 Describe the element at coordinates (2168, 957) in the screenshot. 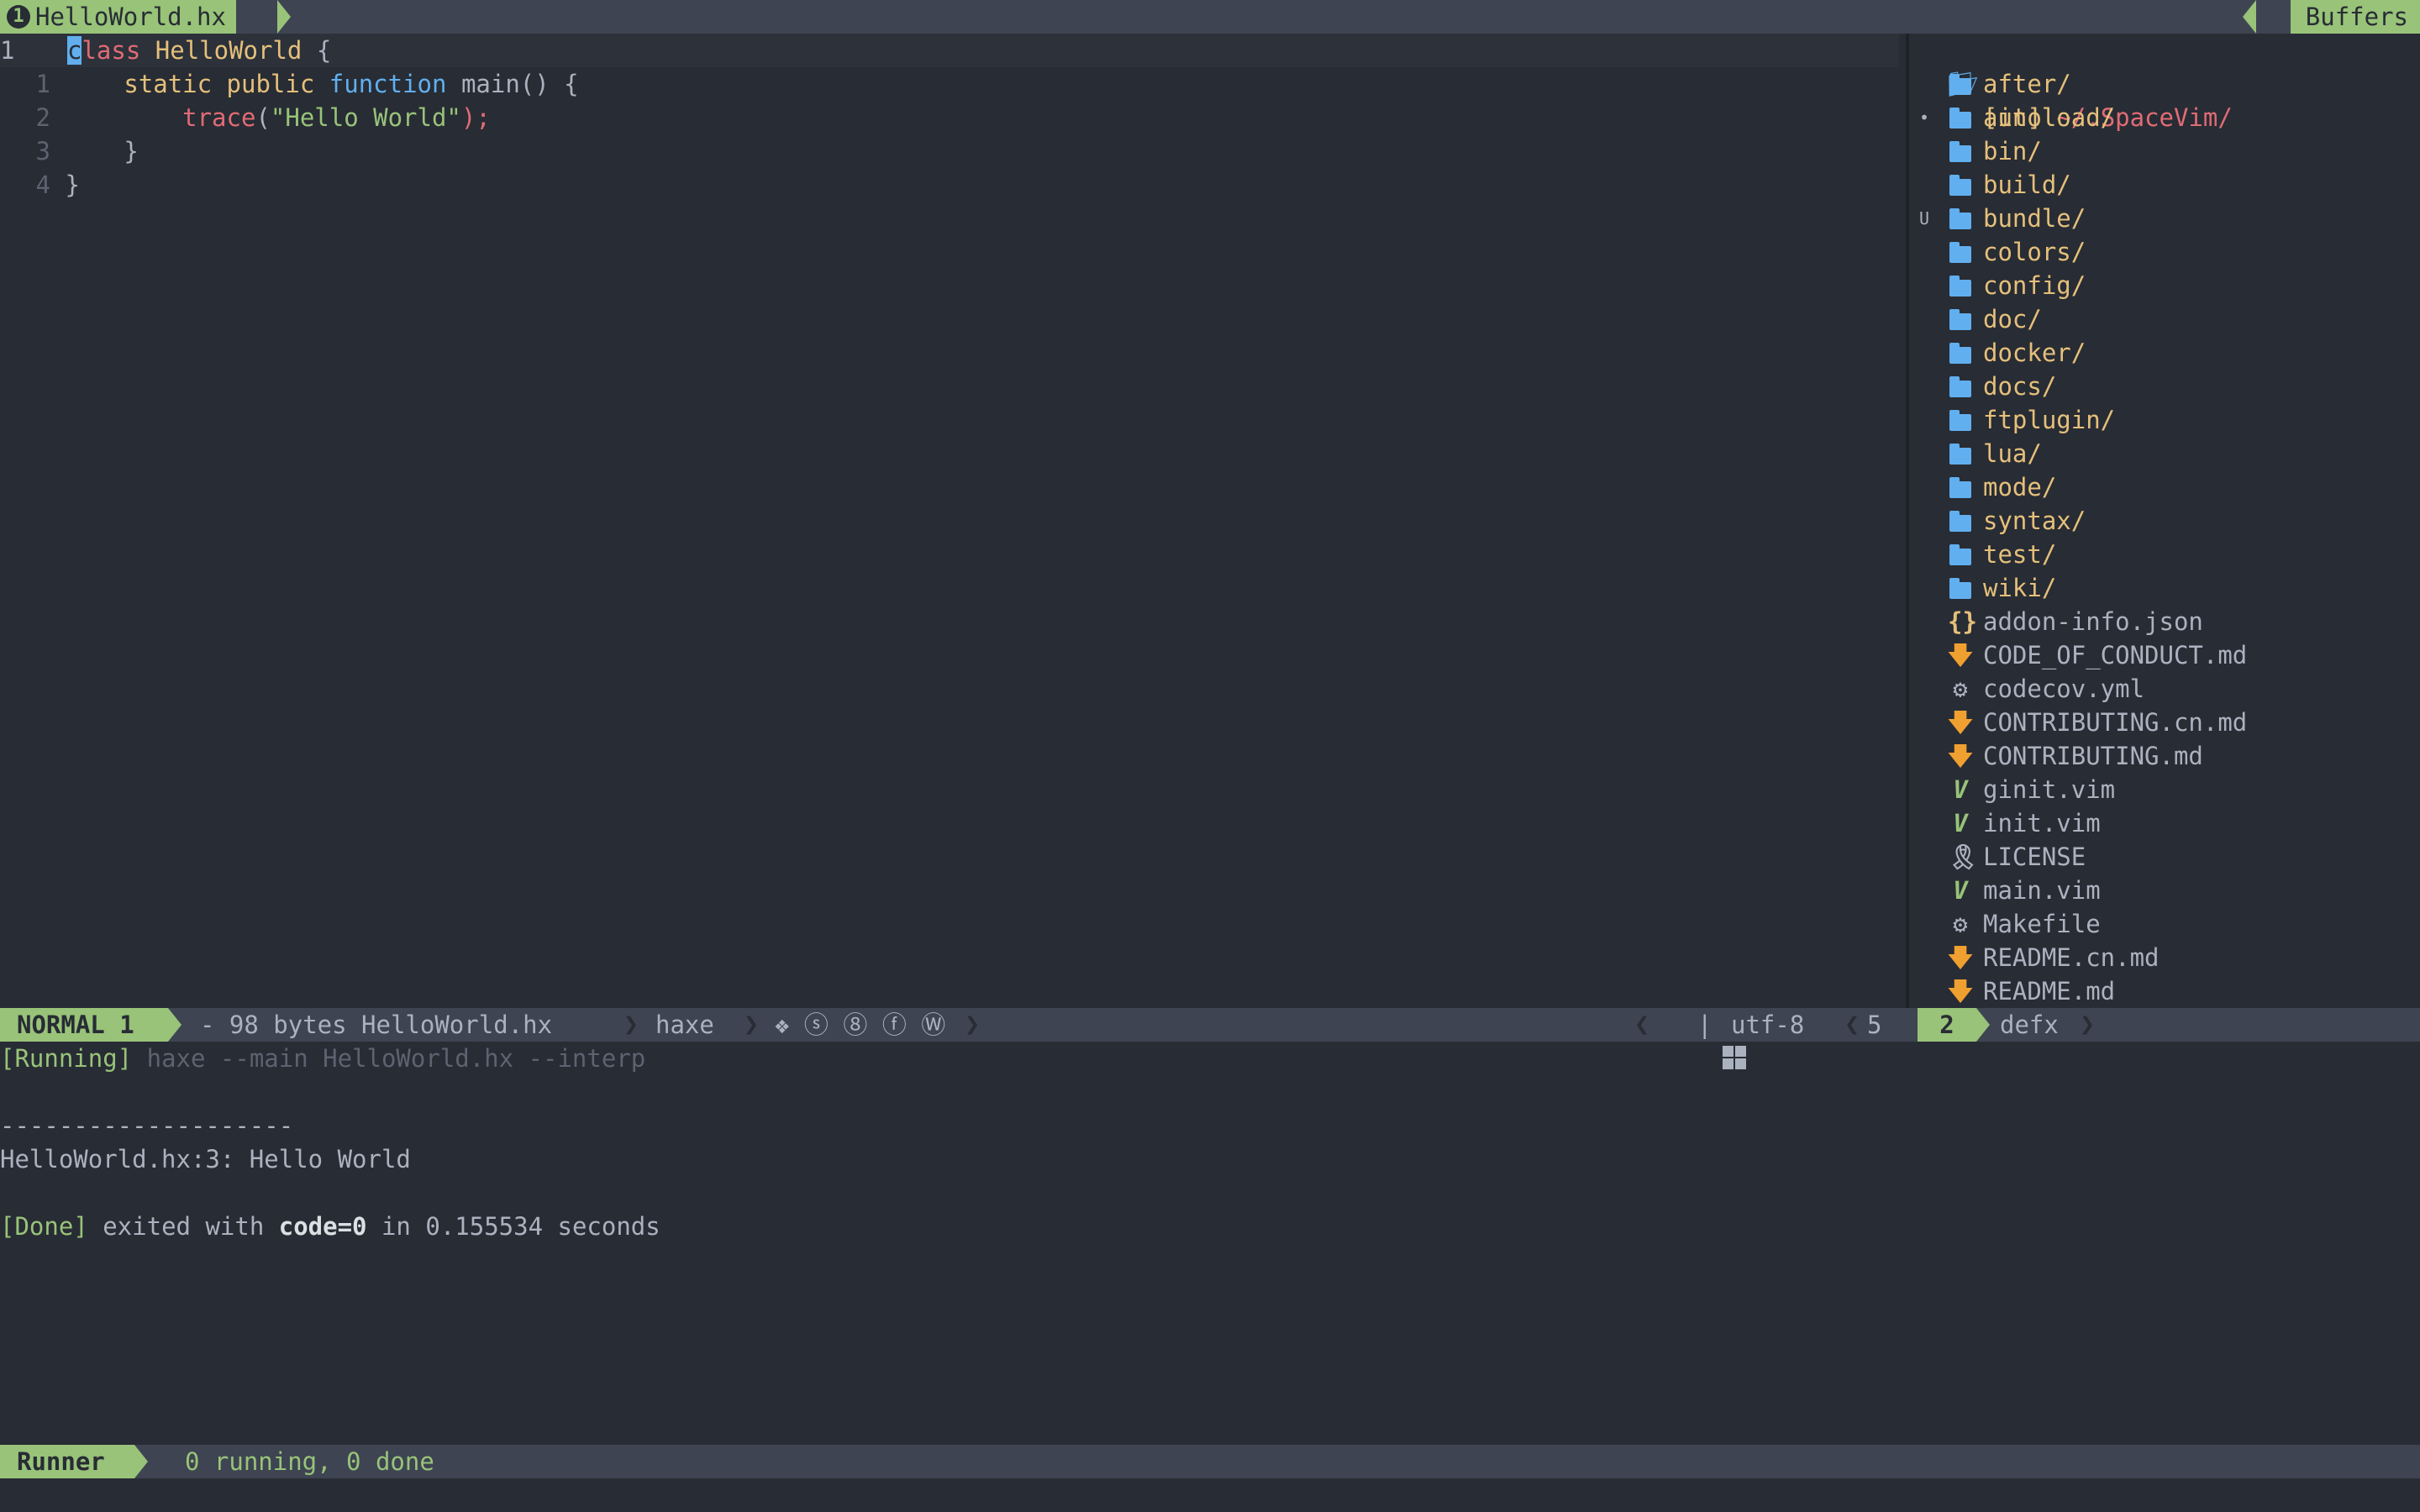

I see `tree-item: 🡇 README.cn.md` at that location.